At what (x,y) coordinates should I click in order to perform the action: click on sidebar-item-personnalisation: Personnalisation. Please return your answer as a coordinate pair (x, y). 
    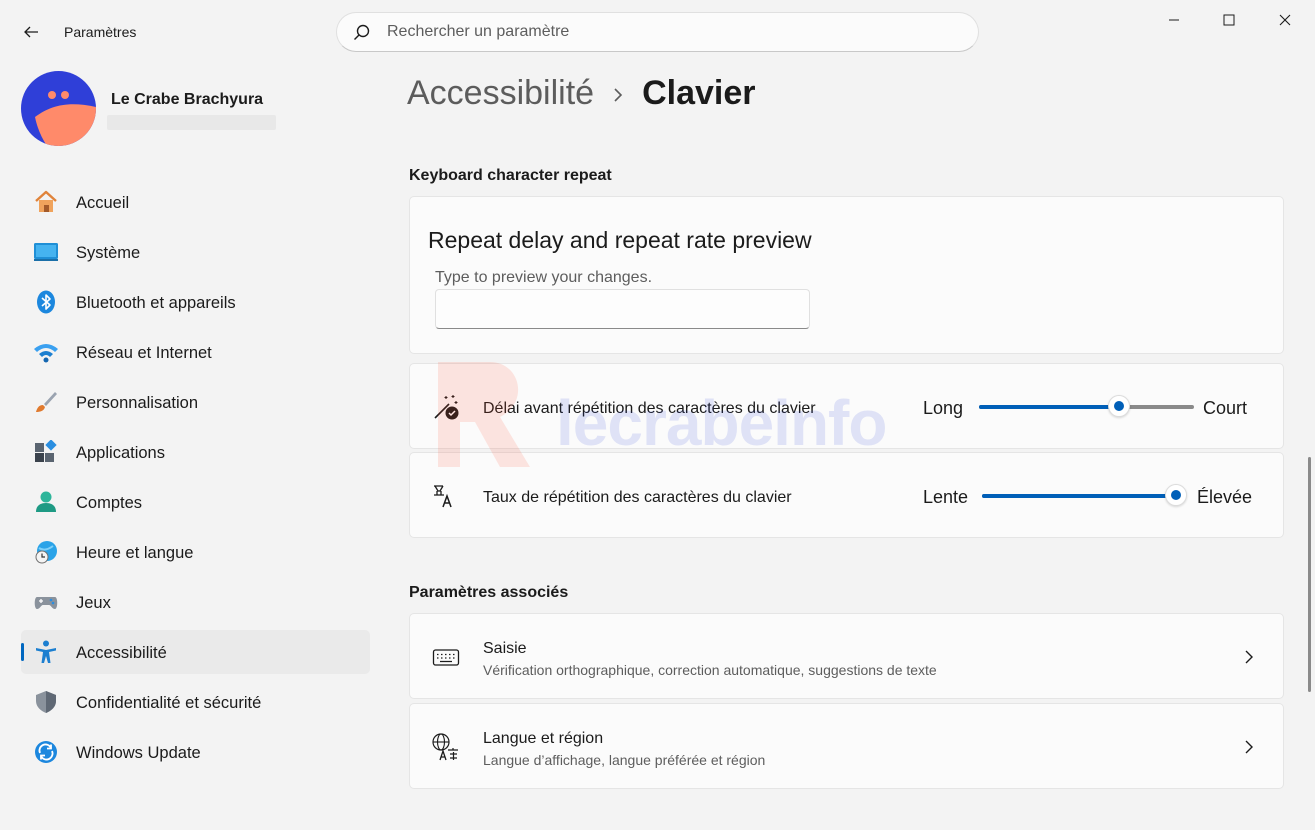
    Looking at the image, I should click on (195, 402).